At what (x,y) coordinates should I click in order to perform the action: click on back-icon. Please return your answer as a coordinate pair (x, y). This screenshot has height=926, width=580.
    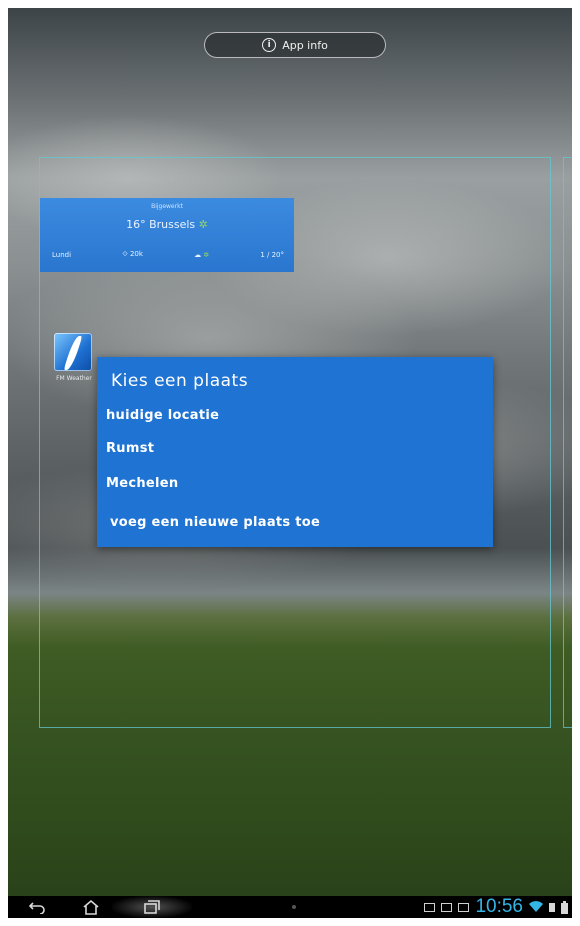
    Looking at the image, I should click on (36, 908).